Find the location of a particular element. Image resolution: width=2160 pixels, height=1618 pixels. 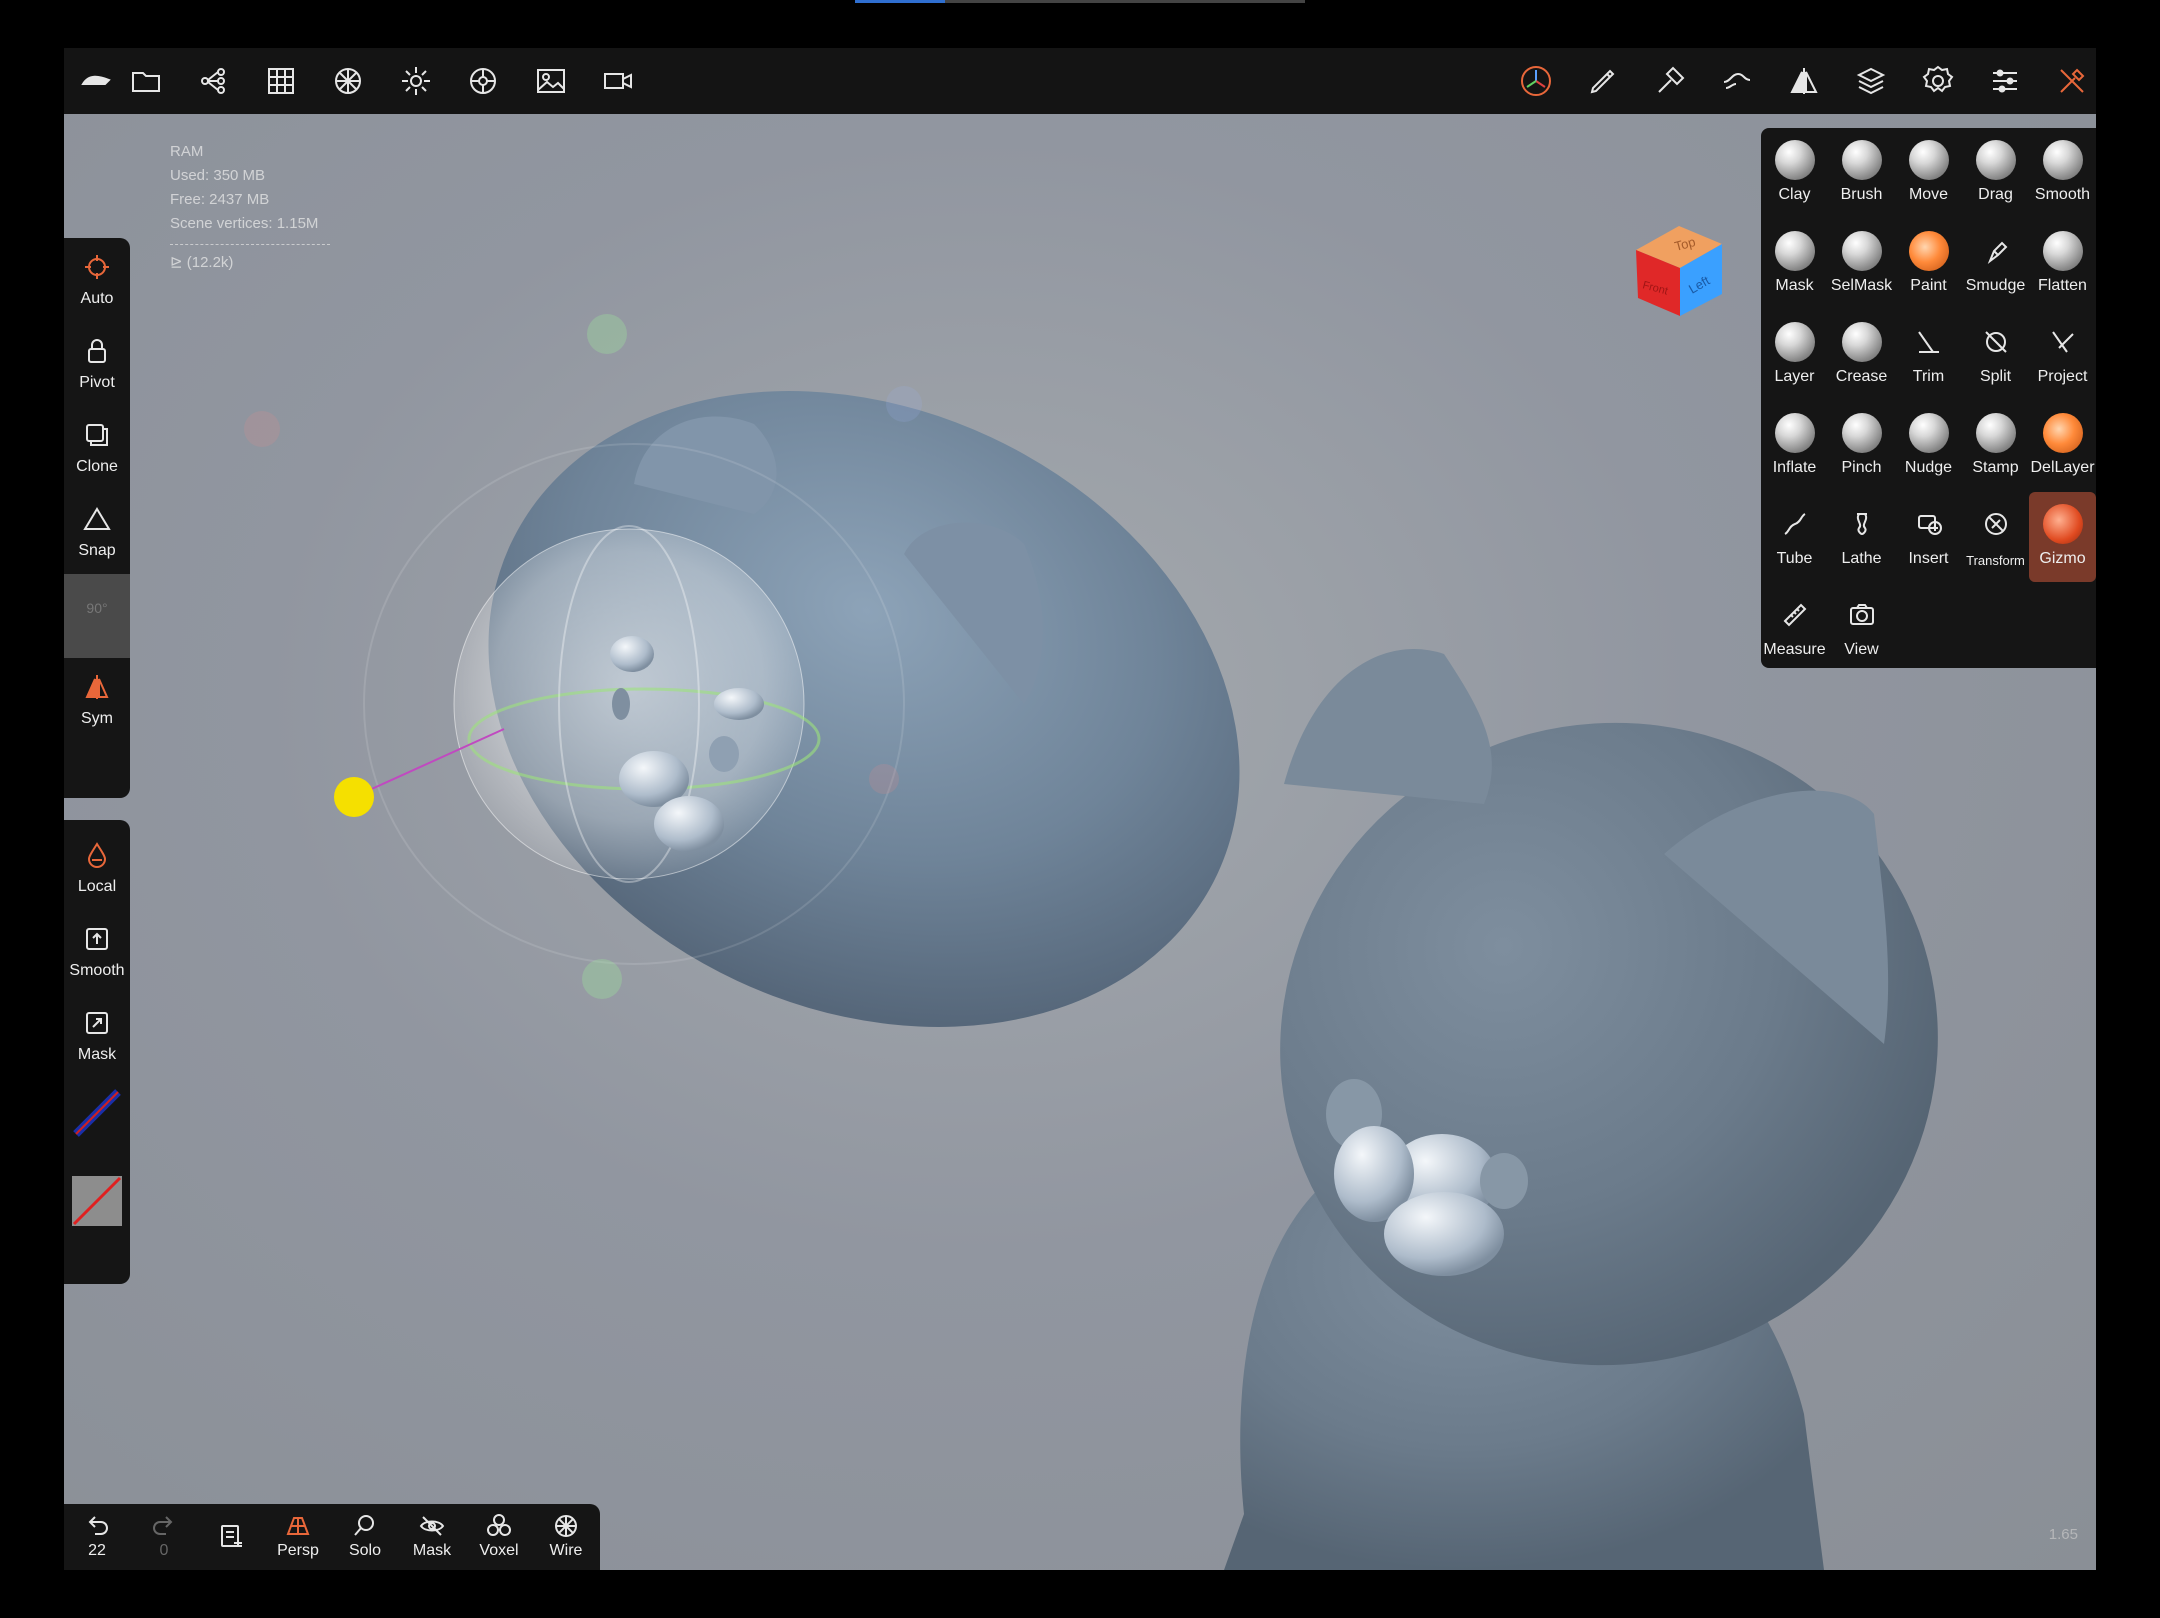

light-icon is located at coordinates (416, 81).